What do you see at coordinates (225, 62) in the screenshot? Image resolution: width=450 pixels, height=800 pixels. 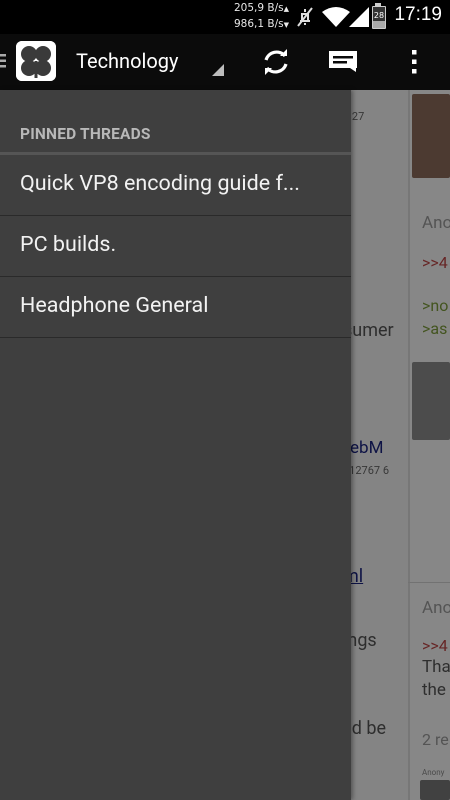 I see `action-bar: Technology` at bounding box center [225, 62].